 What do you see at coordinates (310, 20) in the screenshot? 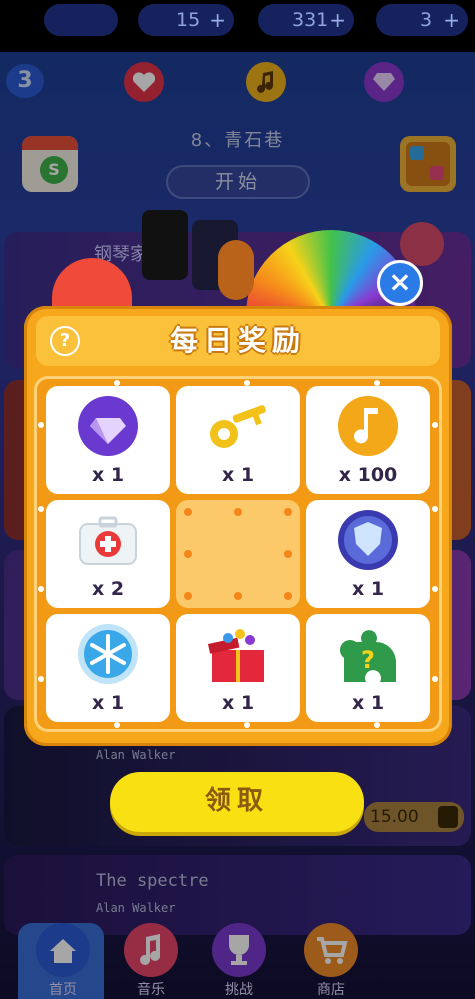
I see `notes-value: 331` at bounding box center [310, 20].